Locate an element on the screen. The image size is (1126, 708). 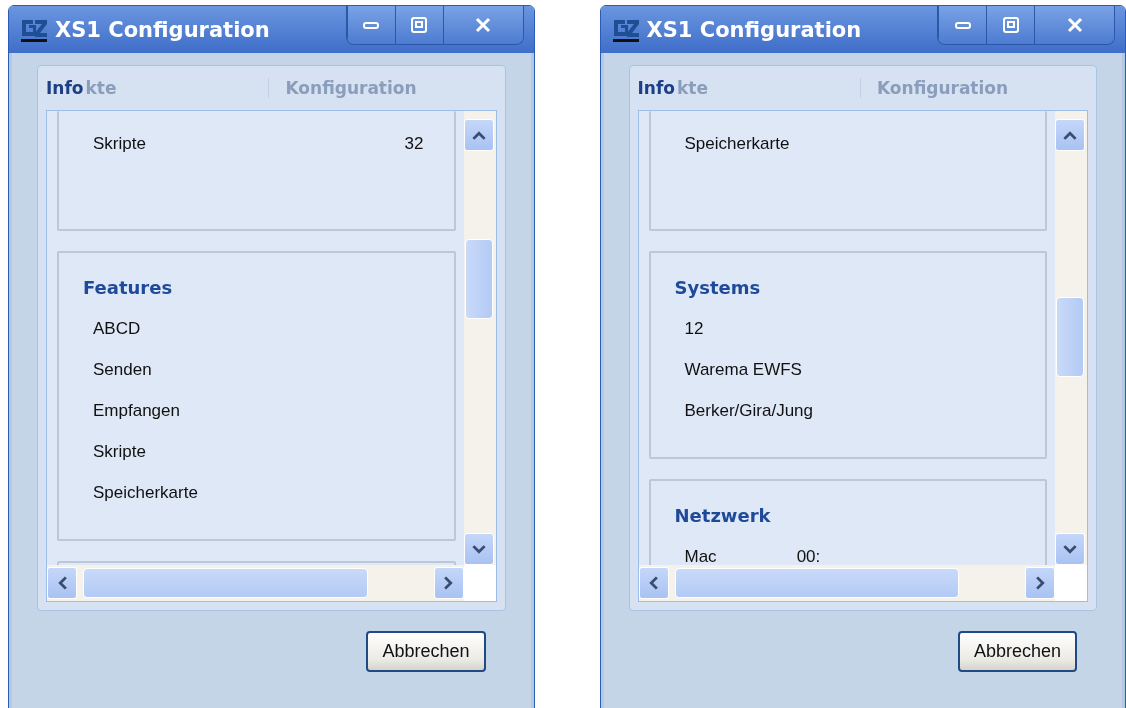
info-label: Berker/Gira/Jung is located at coordinates (748, 410).